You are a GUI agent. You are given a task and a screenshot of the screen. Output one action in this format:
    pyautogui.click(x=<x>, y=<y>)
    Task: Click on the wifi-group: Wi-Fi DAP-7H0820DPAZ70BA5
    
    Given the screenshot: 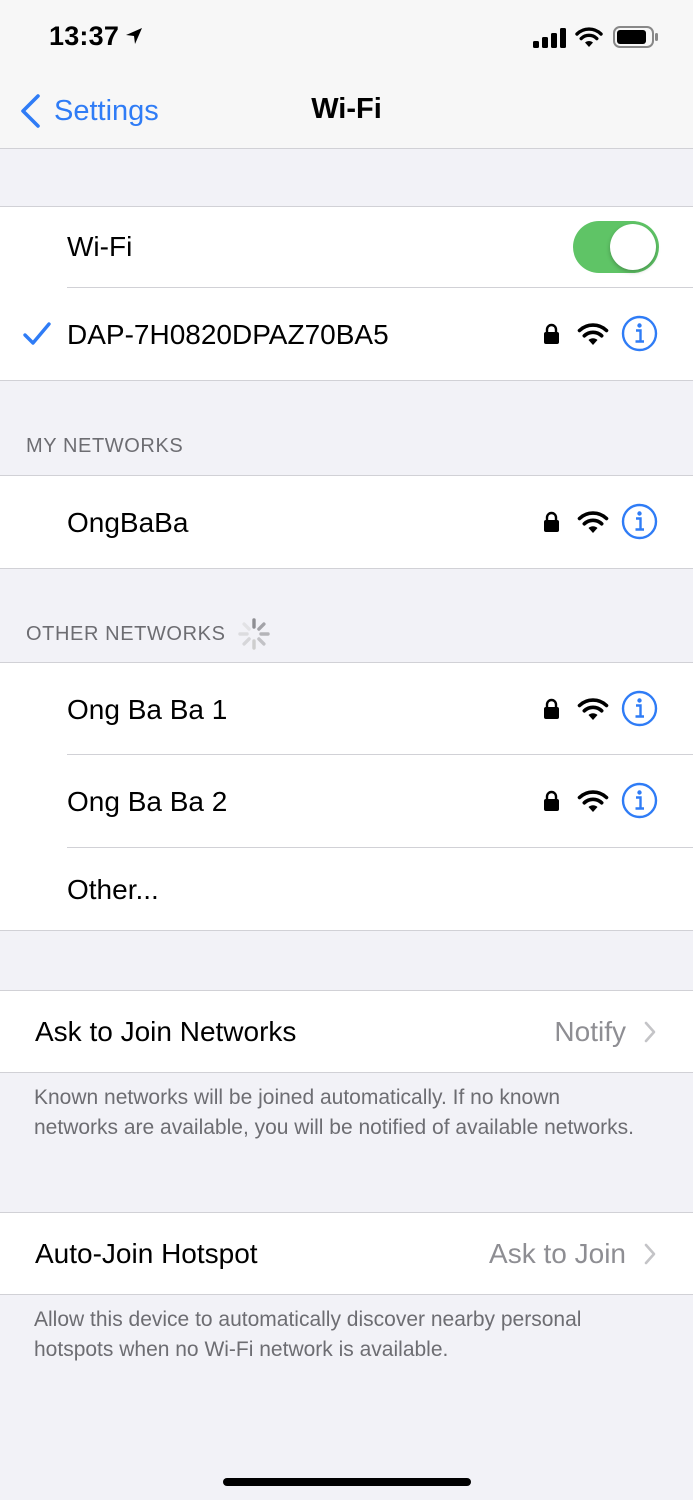 What is the action you would take?
    pyautogui.click(x=346, y=293)
    